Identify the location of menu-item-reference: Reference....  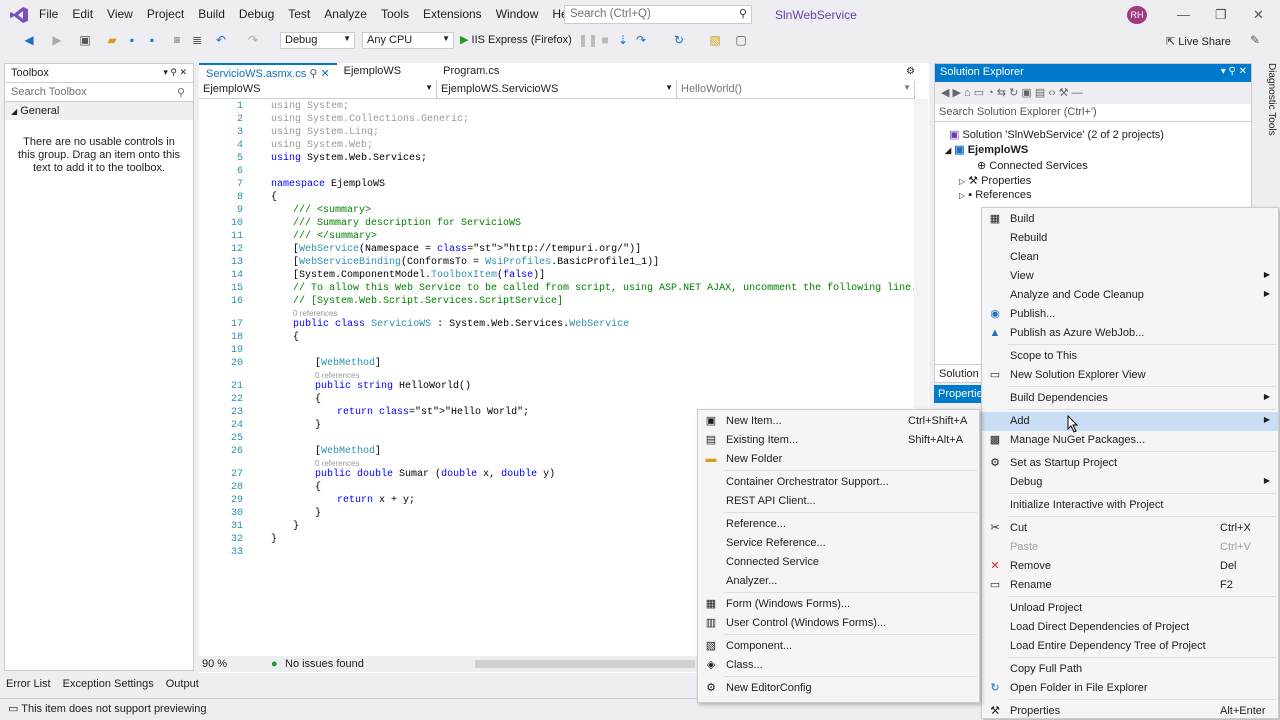
(838, 524).